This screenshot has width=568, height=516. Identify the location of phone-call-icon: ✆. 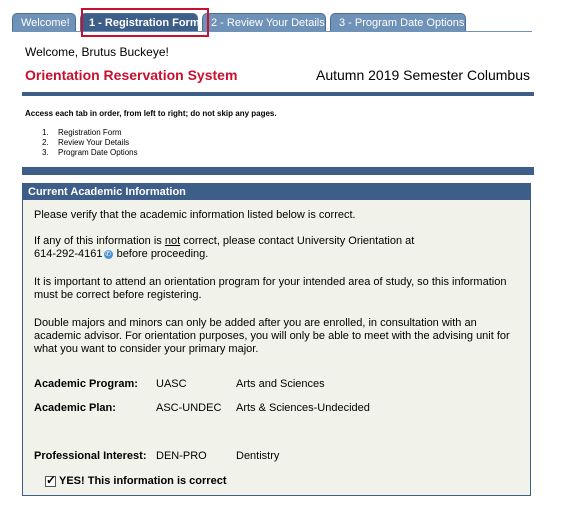
(108, 254).